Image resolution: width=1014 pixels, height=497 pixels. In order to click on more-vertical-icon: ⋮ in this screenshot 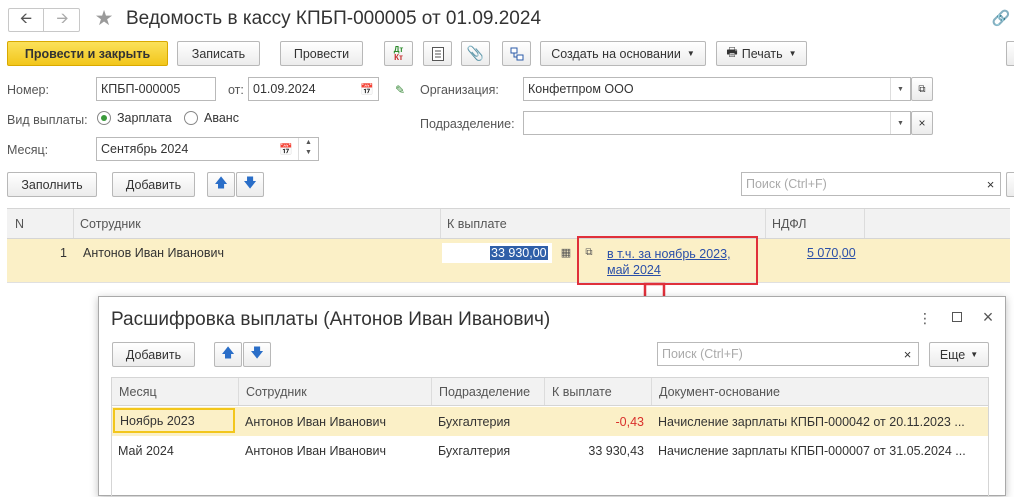, I will do `click(925, 318)`.